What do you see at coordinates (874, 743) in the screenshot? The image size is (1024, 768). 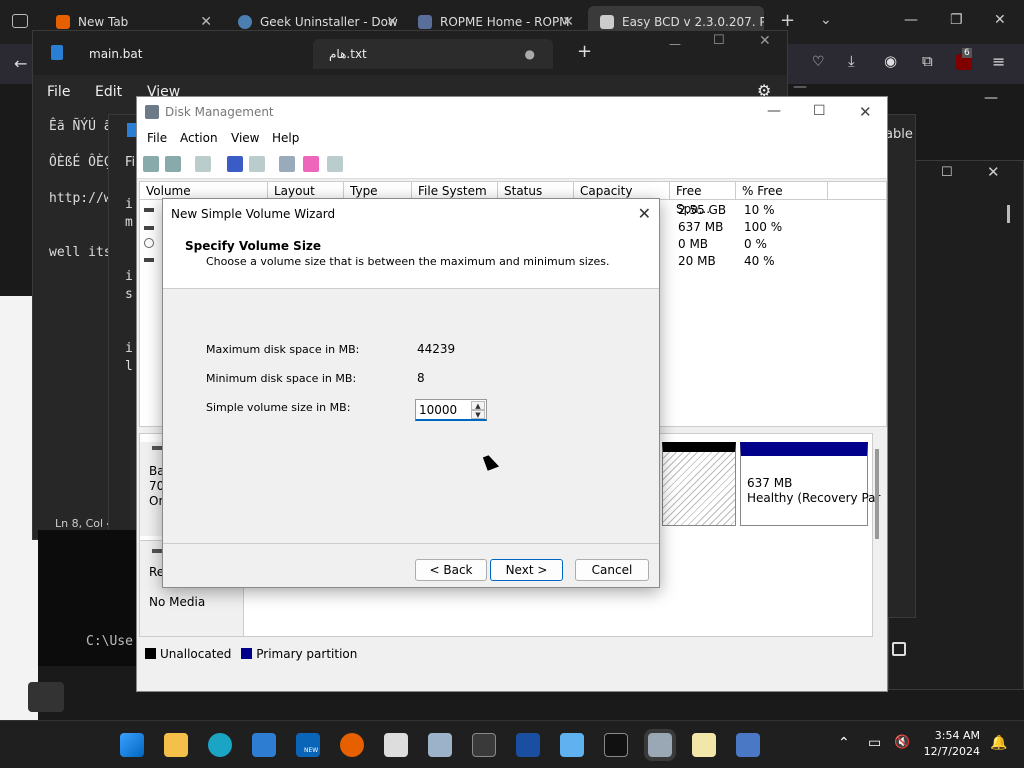 I see `network-icon: ▭` at bounding box center [874, 743].